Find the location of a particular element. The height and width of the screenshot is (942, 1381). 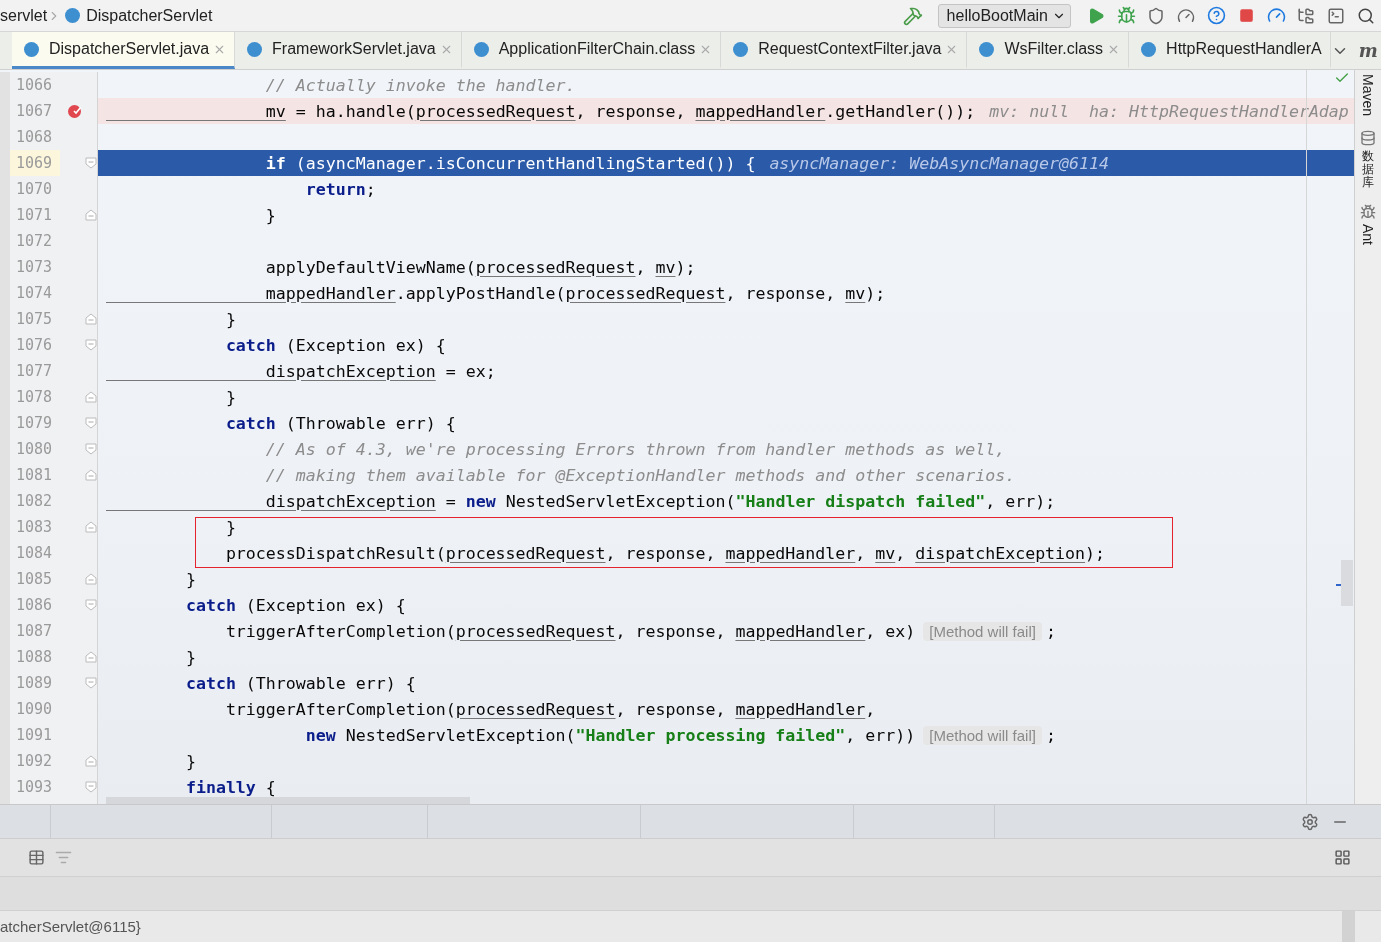

line-number: 1090 is located at coordinates (34, 709).